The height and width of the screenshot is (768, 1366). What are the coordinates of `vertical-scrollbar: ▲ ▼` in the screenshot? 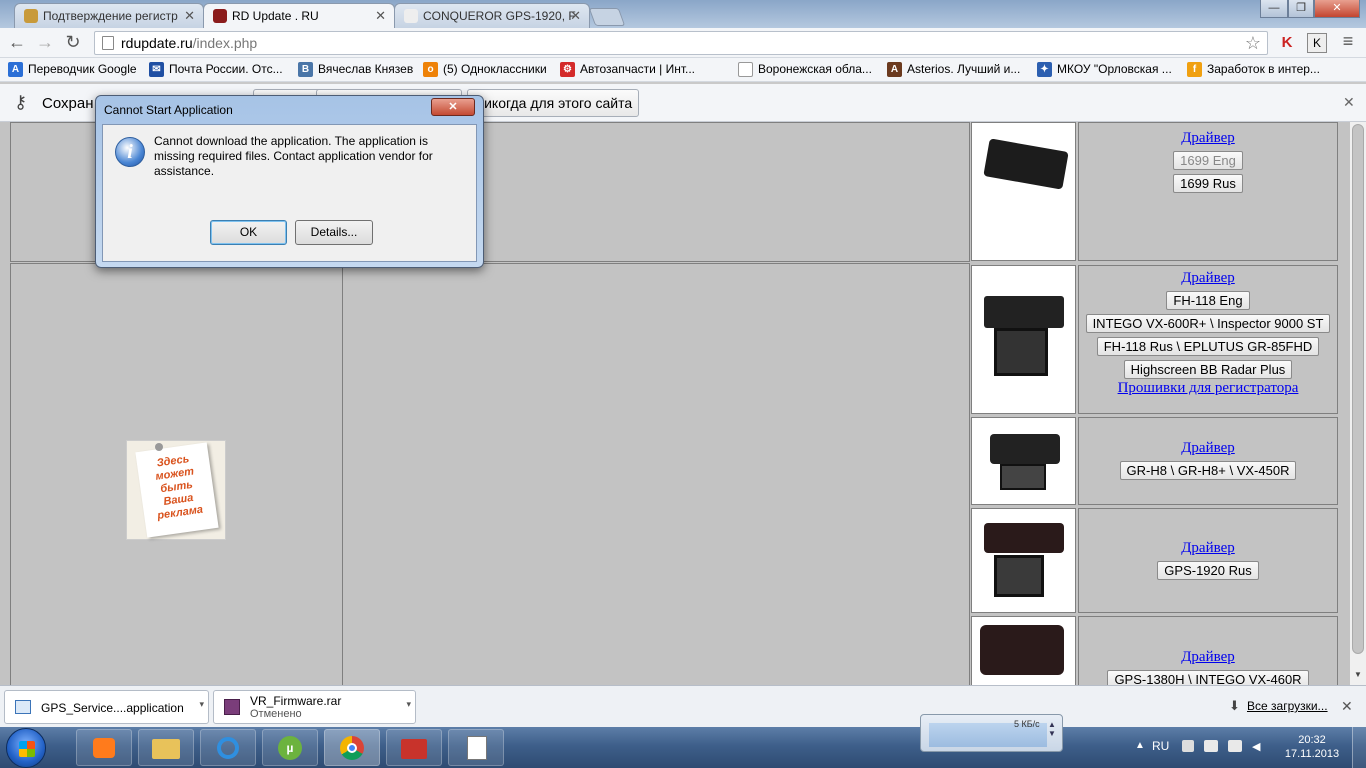 It's located at (1358, 403).